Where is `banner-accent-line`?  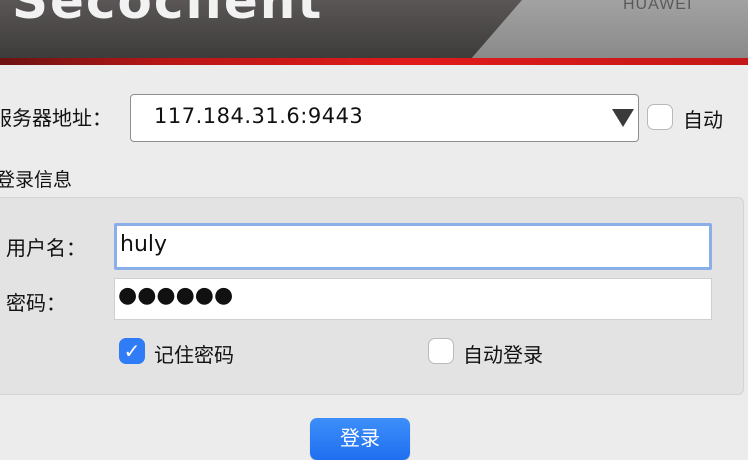 banner-accent-line is located at coordinates (374, 61).